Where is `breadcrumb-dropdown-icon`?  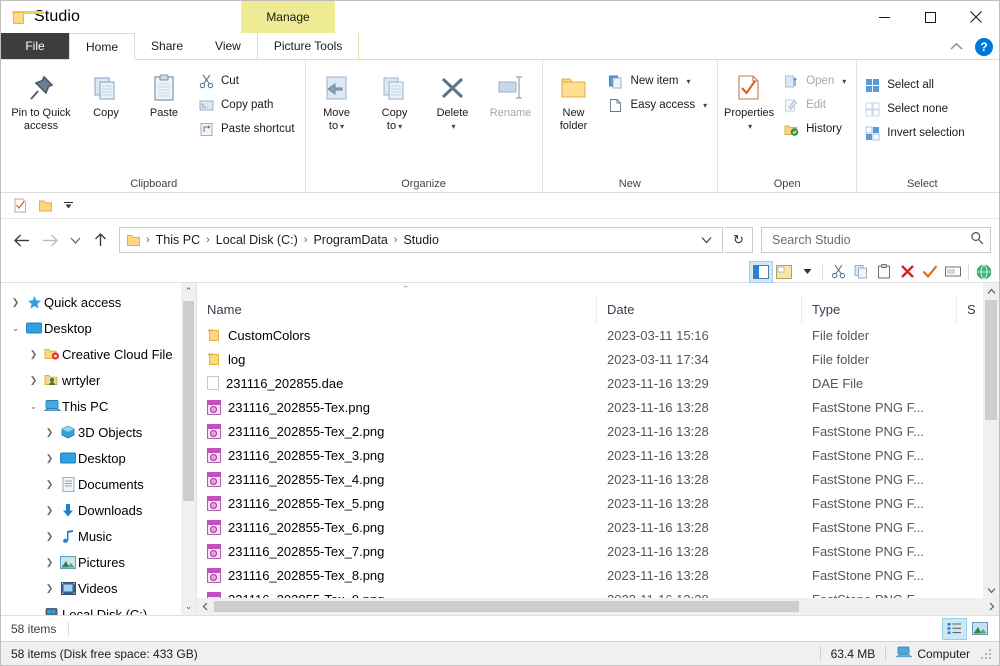
breadcrumb-dropdown-icon is located at coordinates (706, 240).